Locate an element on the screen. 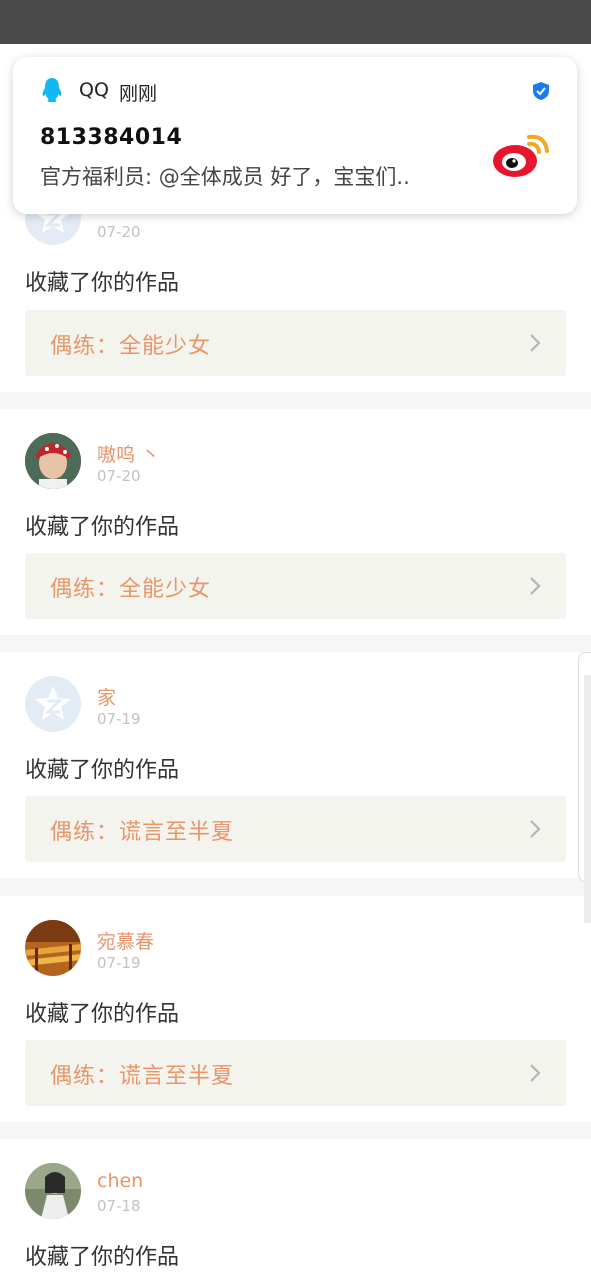 The width and height of the screenshot is (591, 1280). username: 家 is located at coordinates (106, 696).